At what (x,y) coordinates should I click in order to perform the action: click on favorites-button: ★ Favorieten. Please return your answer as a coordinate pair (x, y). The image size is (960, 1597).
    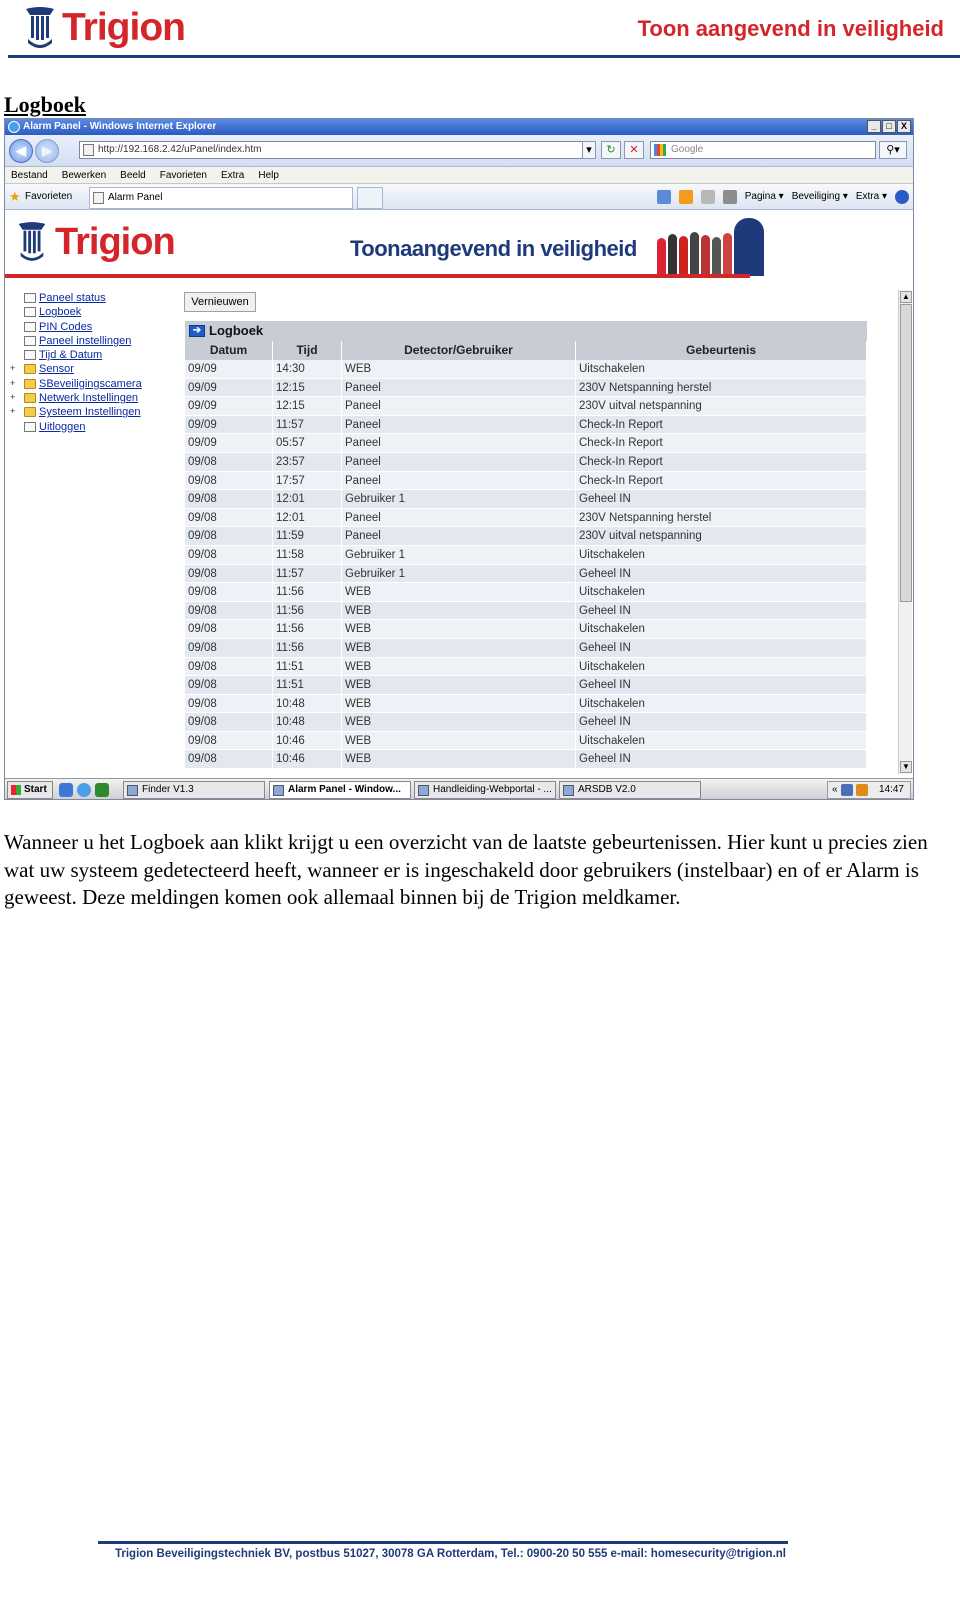
    Looking at the image, I should click on (40, 197).